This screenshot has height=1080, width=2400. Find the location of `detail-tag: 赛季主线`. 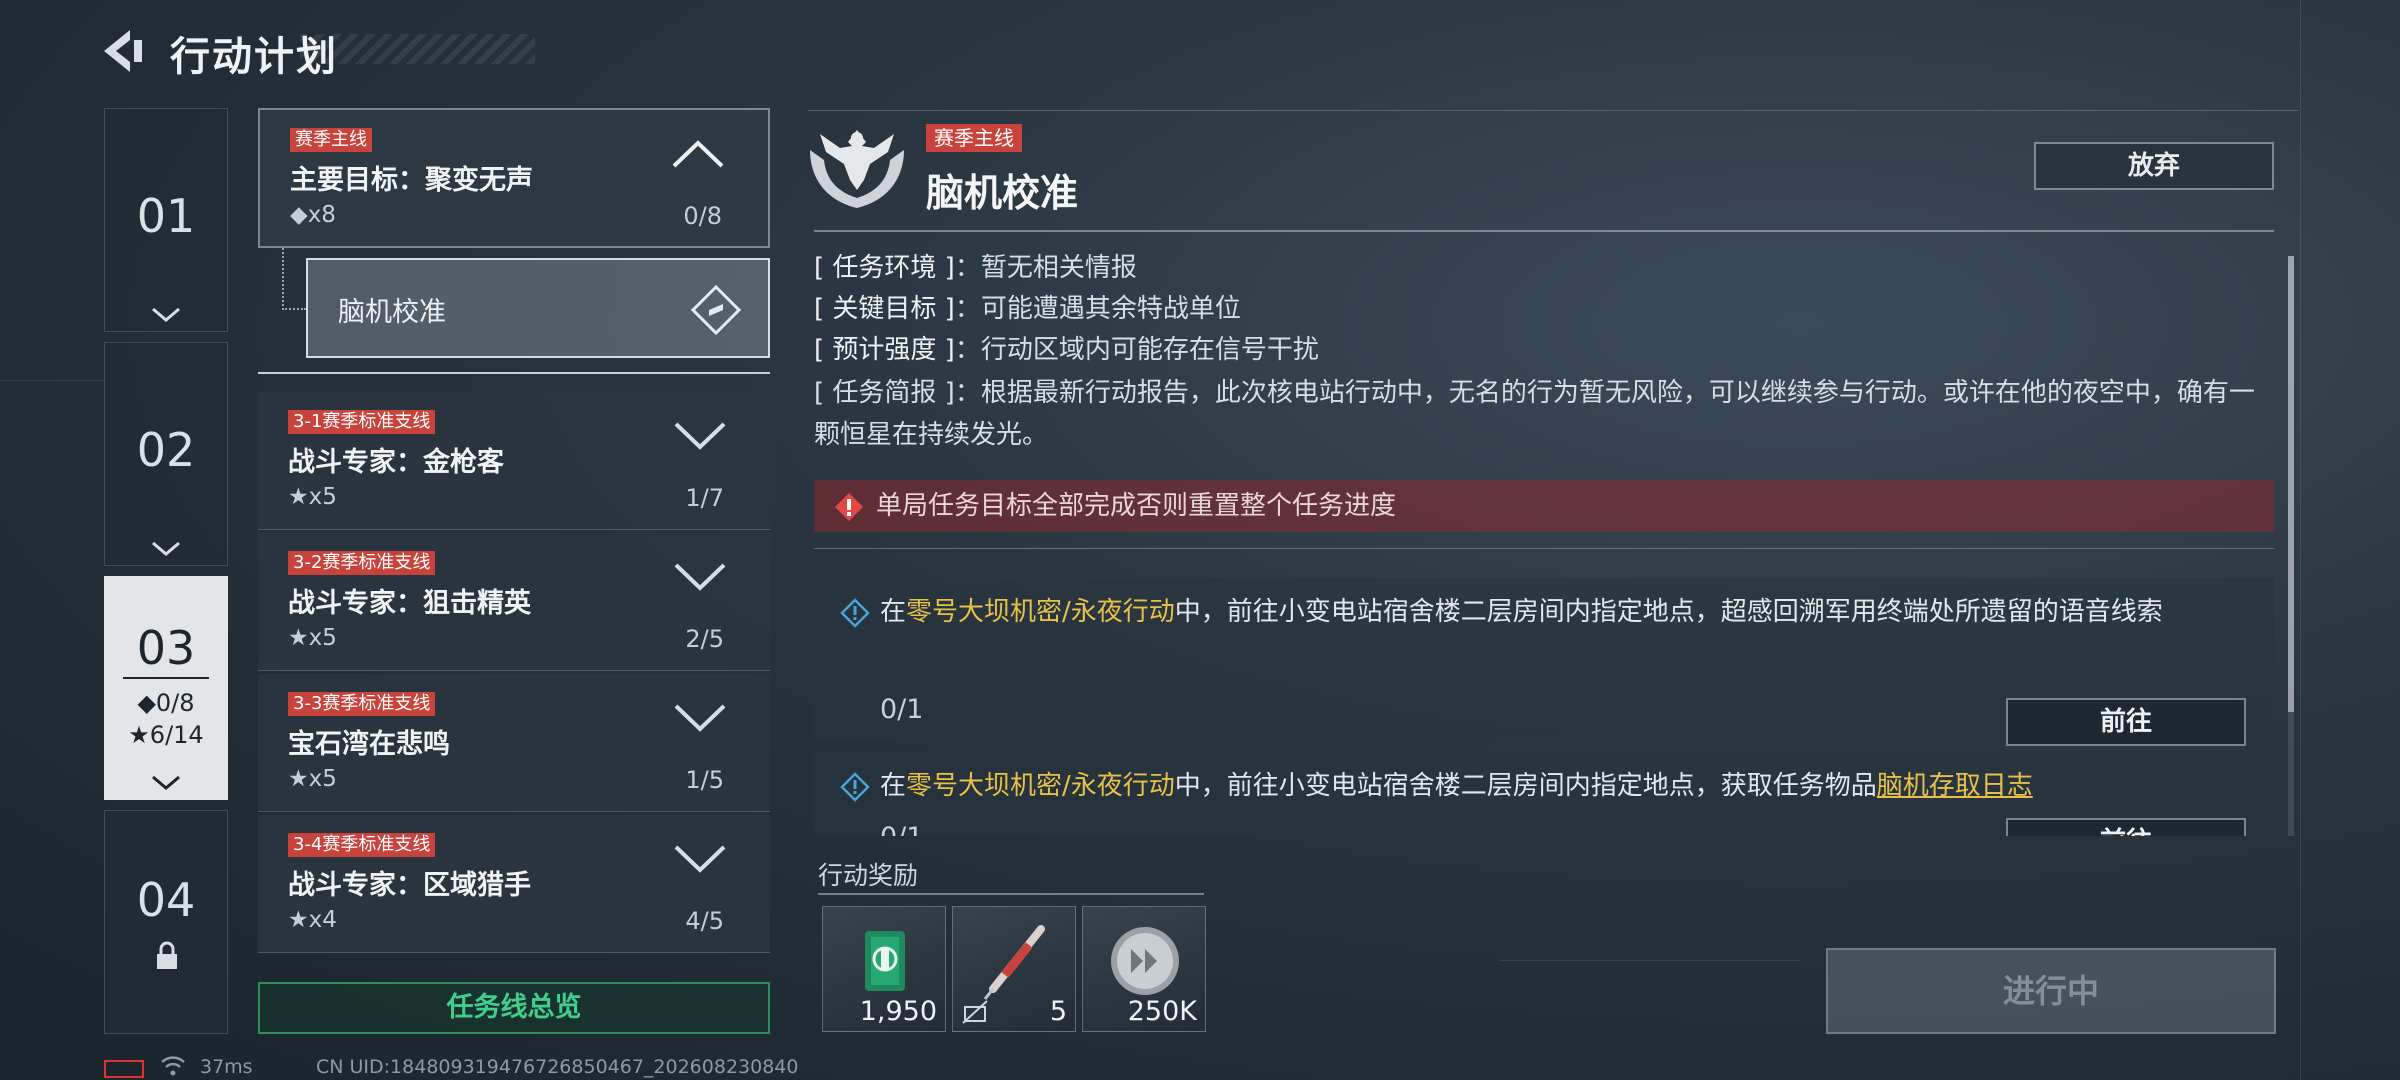

detail-tag: 赛季主线 is located at coordinates (974, 138).